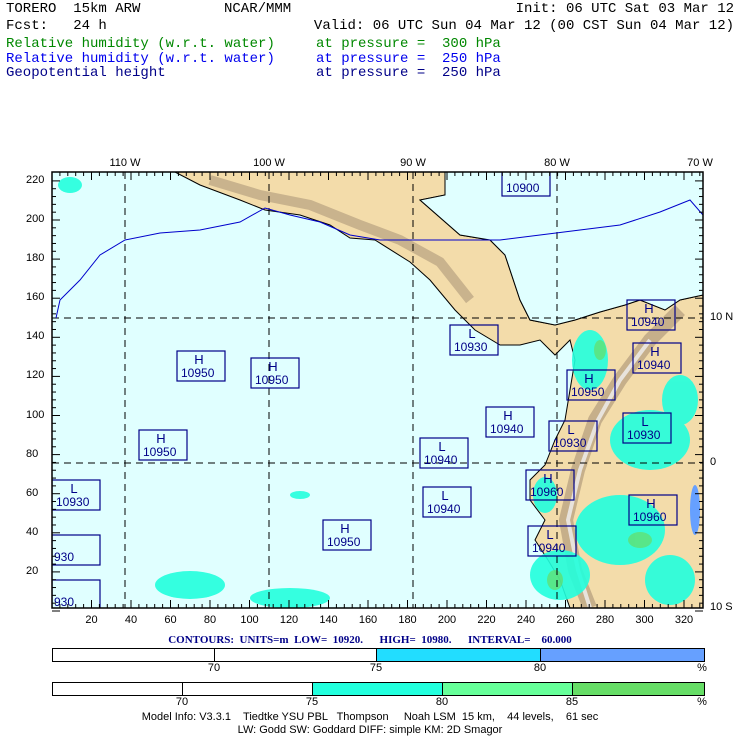 The image size is (740, 740). Describe the element at coordinates (557, 163) in the screenshot. I see `lon-label: 80 W` at that location.